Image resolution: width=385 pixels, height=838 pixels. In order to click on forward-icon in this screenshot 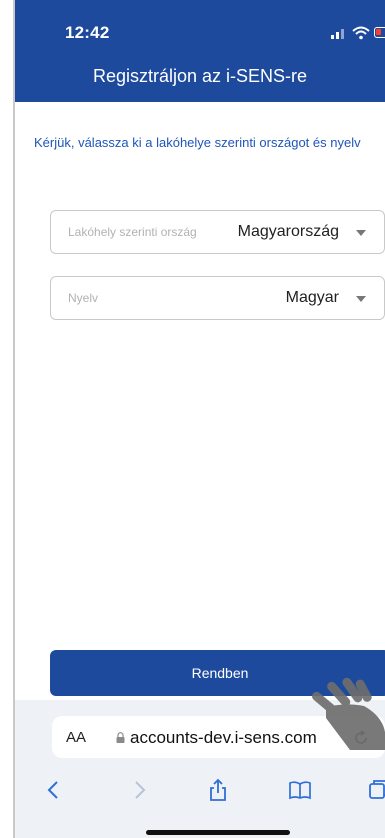, I will do `click(139, 790)`.